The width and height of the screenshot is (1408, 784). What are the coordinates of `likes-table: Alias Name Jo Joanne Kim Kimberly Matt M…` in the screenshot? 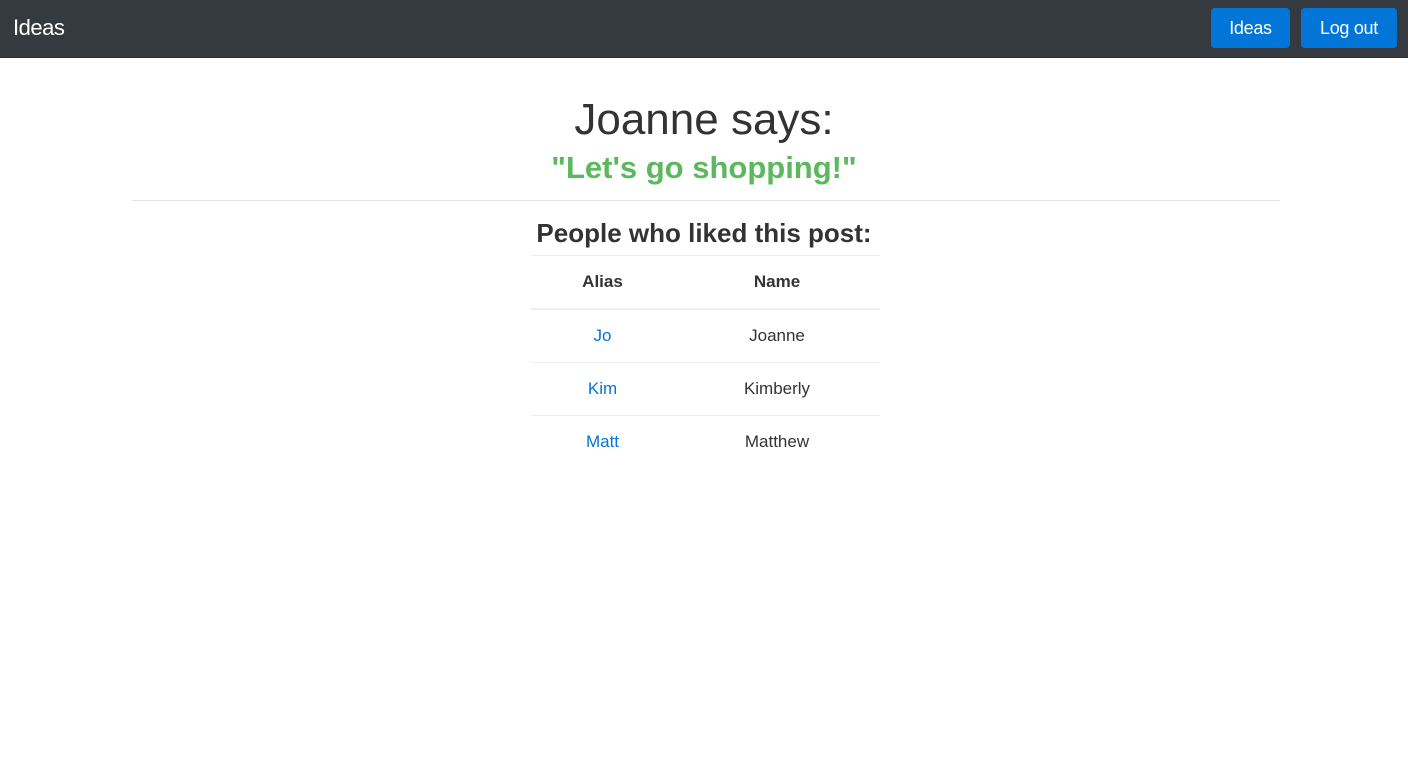 It's located at (705, 361).